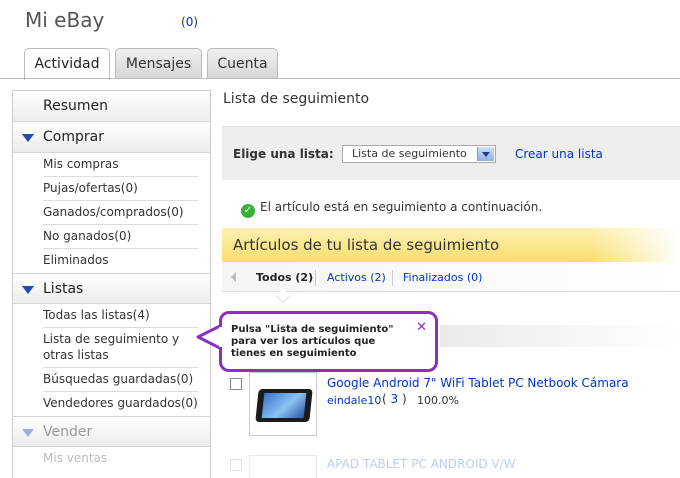  What do you see at coordinates (120, 348) in the screenshot?
I see `sidebar-item-lista-de-seguimiento: Lista de seguimiento y otras listas` at bounding box center [120, 348].